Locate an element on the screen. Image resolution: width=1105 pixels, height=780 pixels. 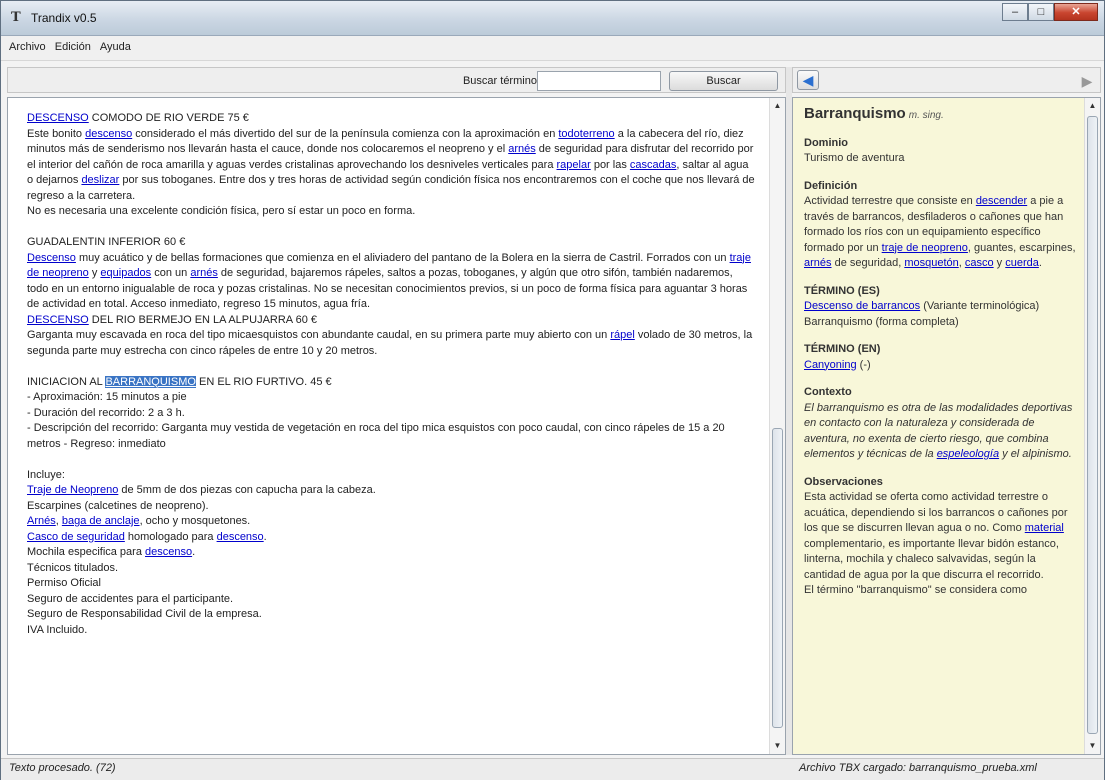
close-button: ✕ is located at coordinates (1076, 12).